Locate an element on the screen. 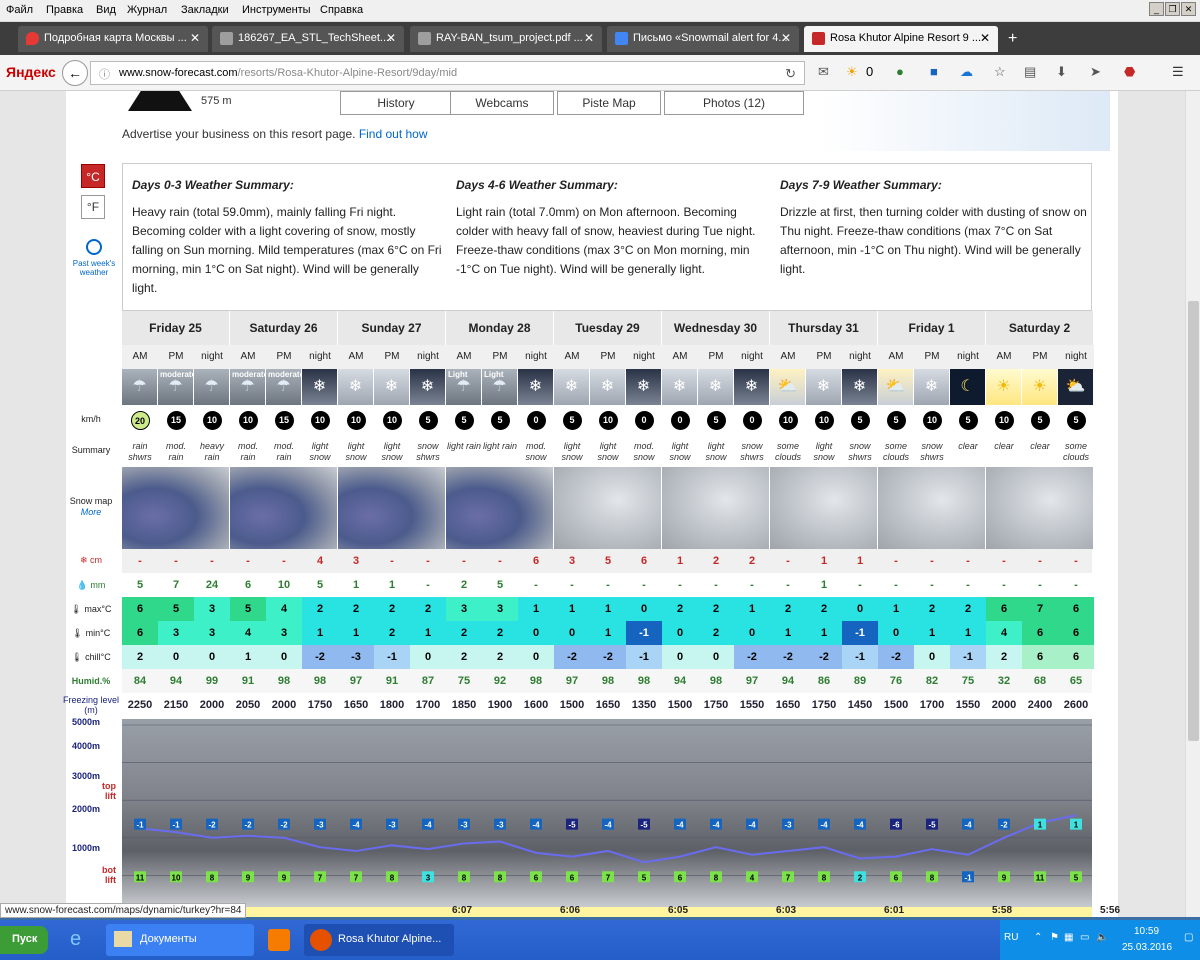  menu-edit: Правка is located at coordinates (64, 10).